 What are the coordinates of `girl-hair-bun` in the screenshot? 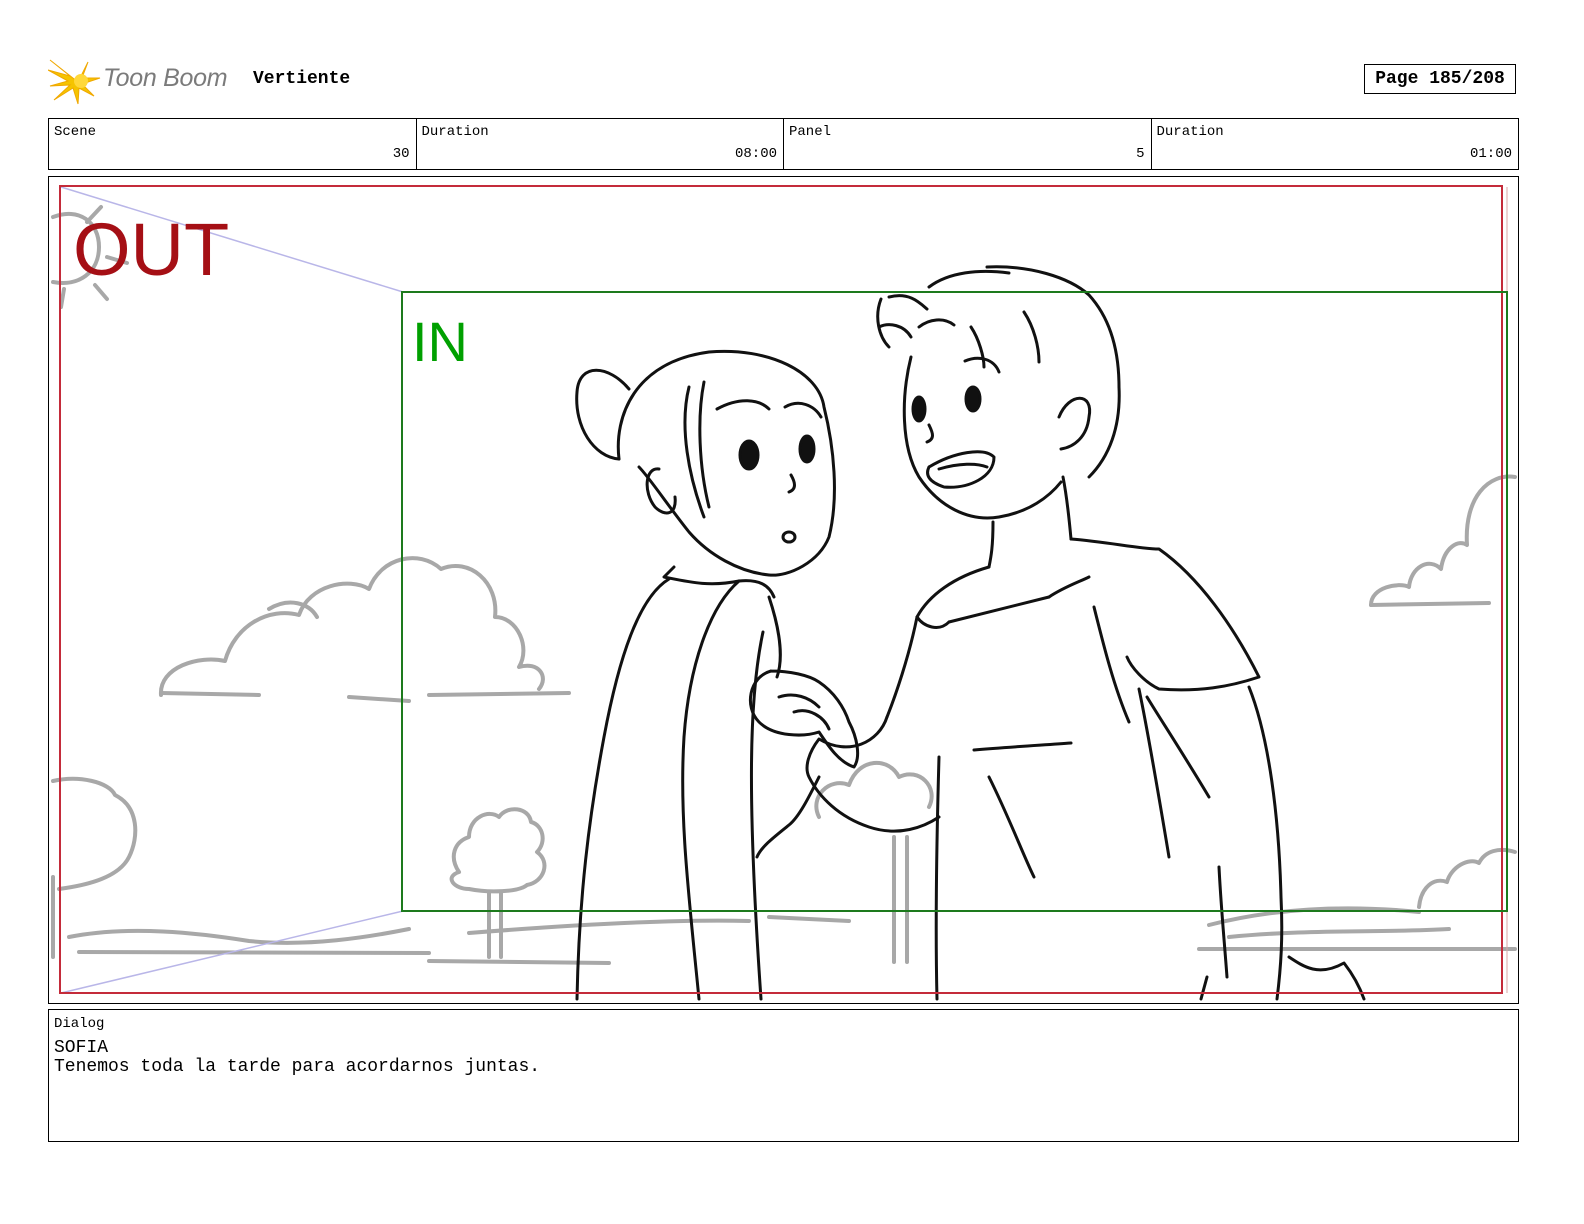 It's located at (603, 414).